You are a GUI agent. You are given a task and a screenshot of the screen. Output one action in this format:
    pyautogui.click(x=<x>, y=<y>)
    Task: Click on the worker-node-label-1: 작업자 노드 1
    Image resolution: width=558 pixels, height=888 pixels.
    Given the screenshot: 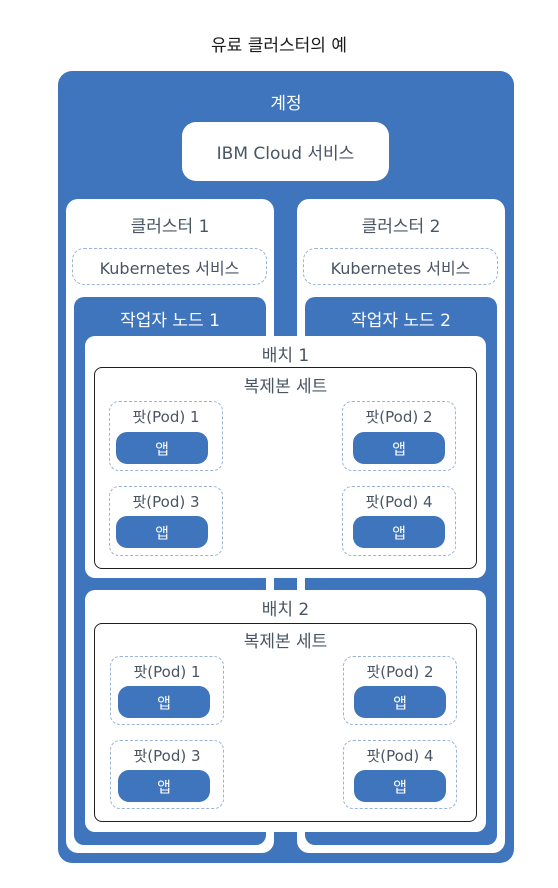 What is the action you would take?
    pyautogui.click(x=170, y=320)
    